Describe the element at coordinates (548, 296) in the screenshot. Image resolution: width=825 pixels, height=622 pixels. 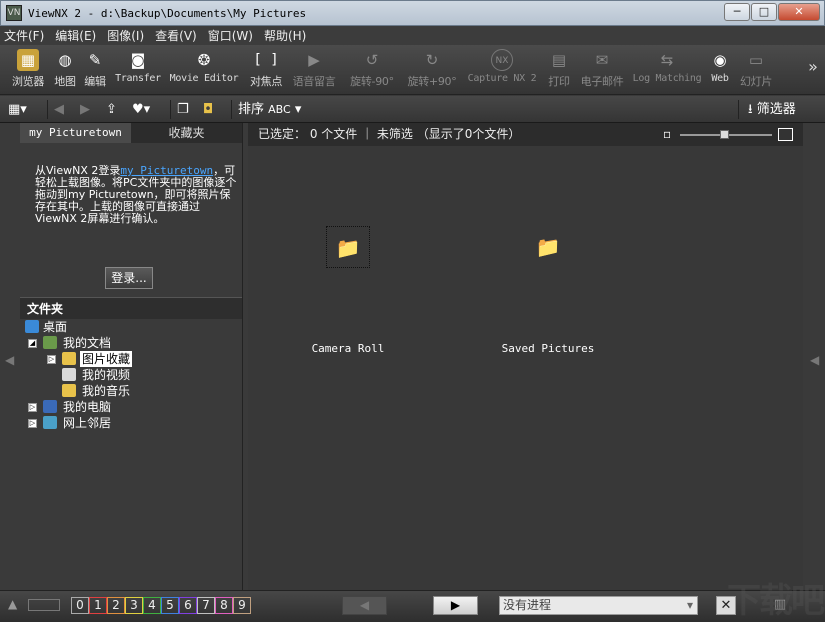
I see `folder-thumb-saved-pictures: 📁 Saved Pictures` at that location.